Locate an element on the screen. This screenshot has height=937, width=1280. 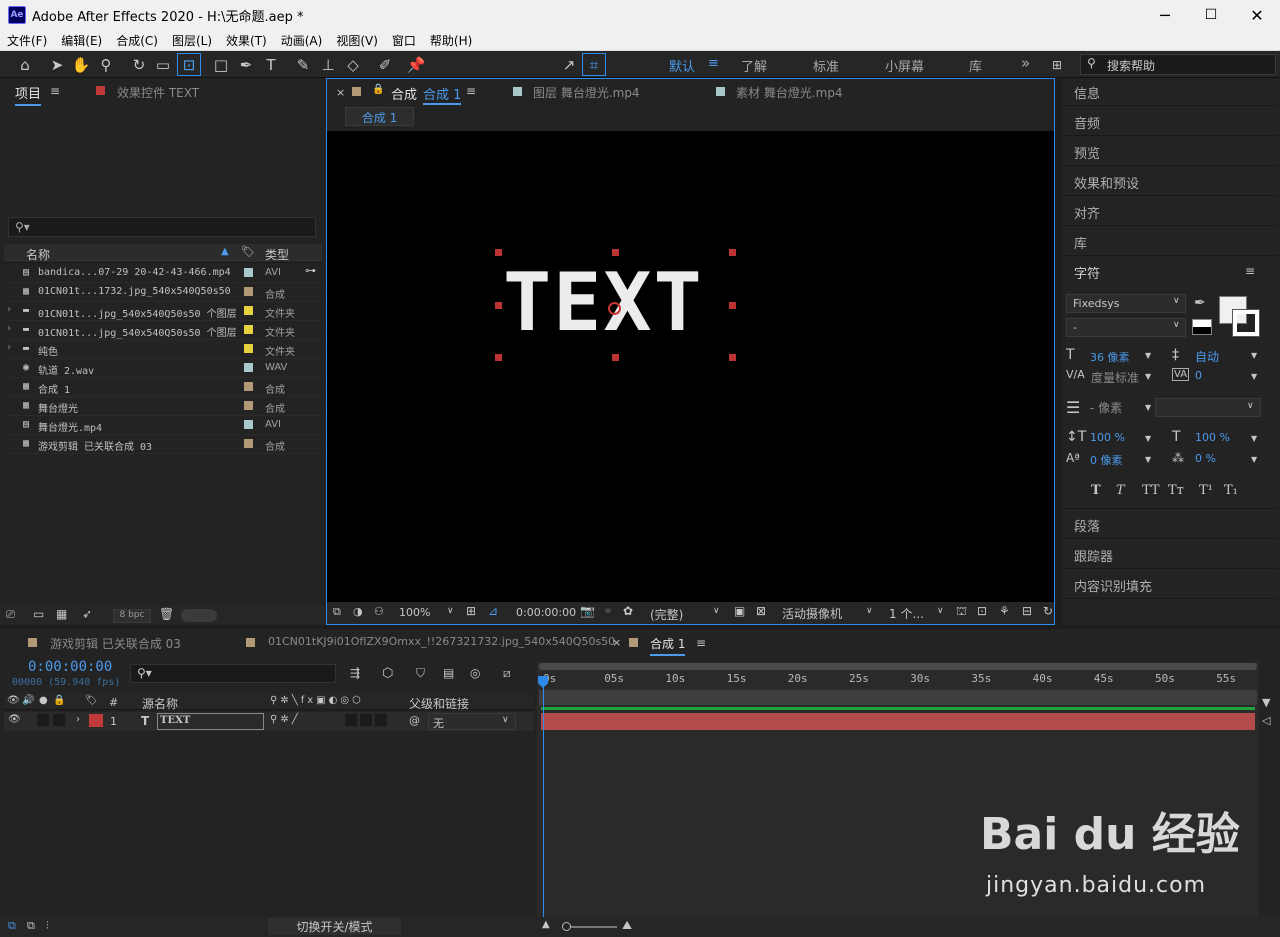
tab-effect-controls: 效果控件 TEXT is located at coordinates (158, 92).